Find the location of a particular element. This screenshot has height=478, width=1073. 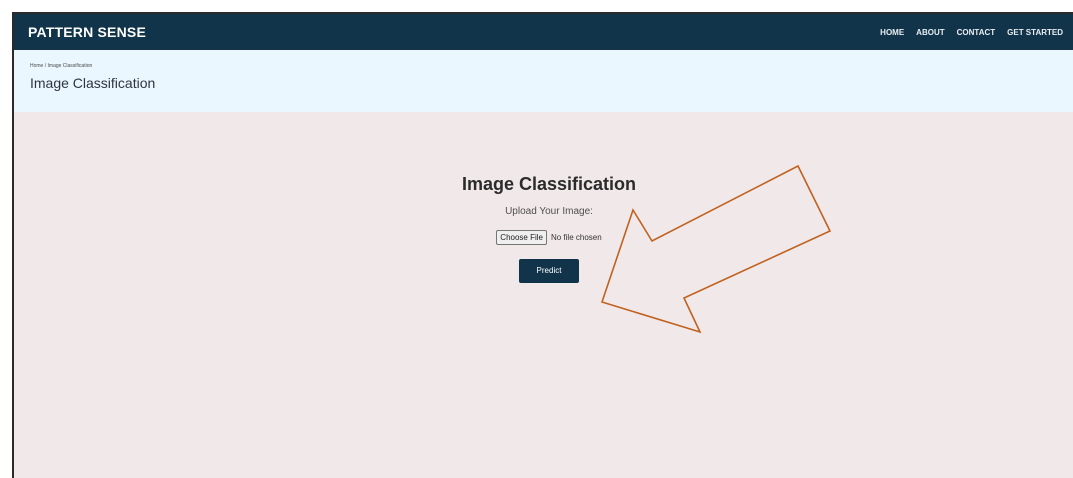

nav-contact-link: CONTACT is located at coordinates (976, 32).